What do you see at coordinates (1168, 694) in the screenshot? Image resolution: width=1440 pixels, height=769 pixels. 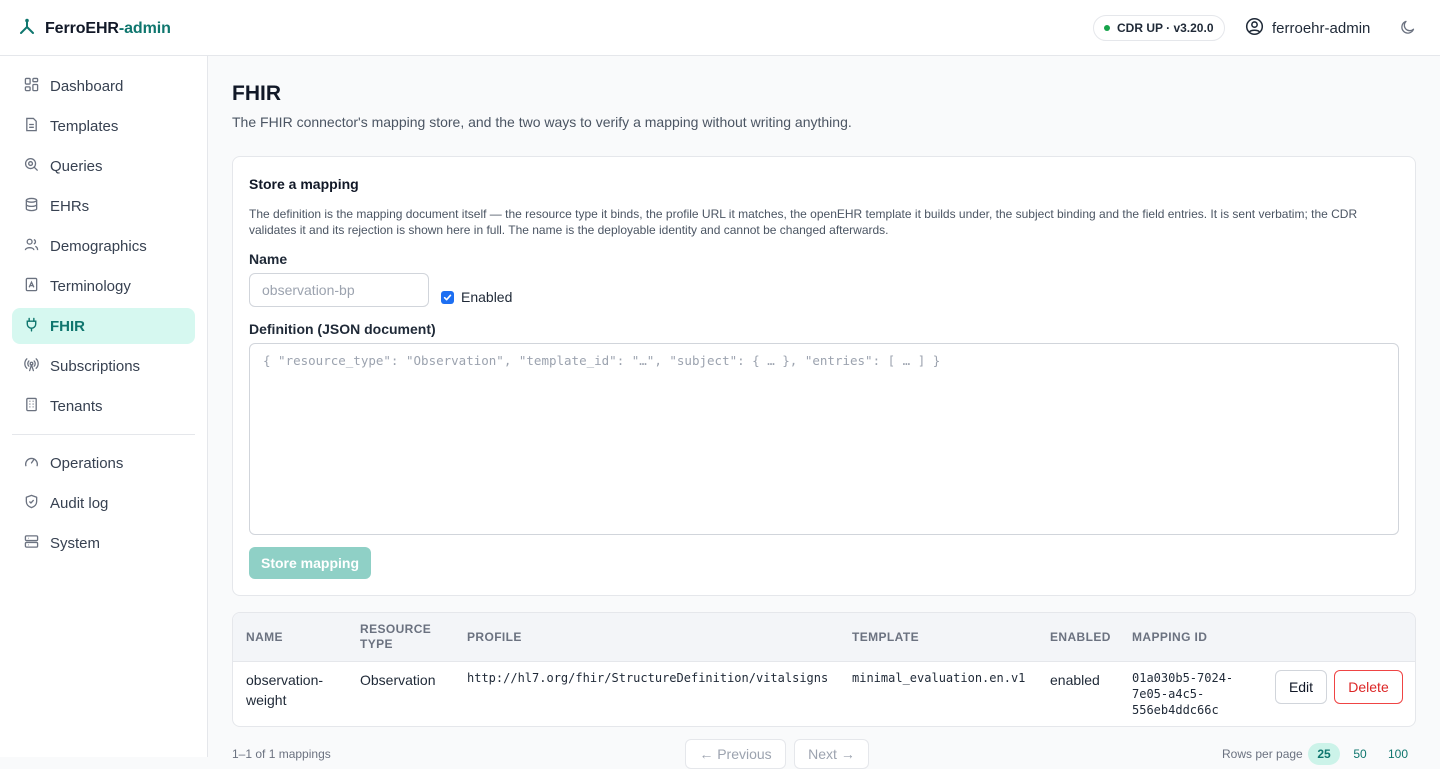 I see `cell-mapping-id-line: 7e05-a4c5-` at bounding box center [1168, 694].